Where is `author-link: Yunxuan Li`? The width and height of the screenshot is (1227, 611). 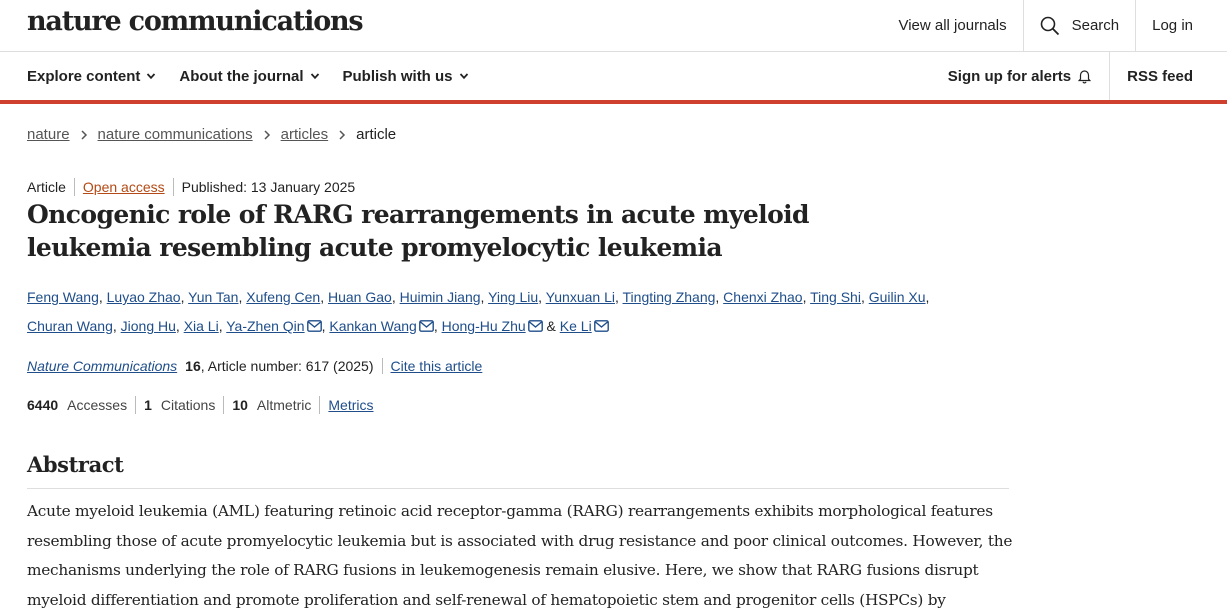 author-link: Yunxuan Li is located at coordinates (580, 297).